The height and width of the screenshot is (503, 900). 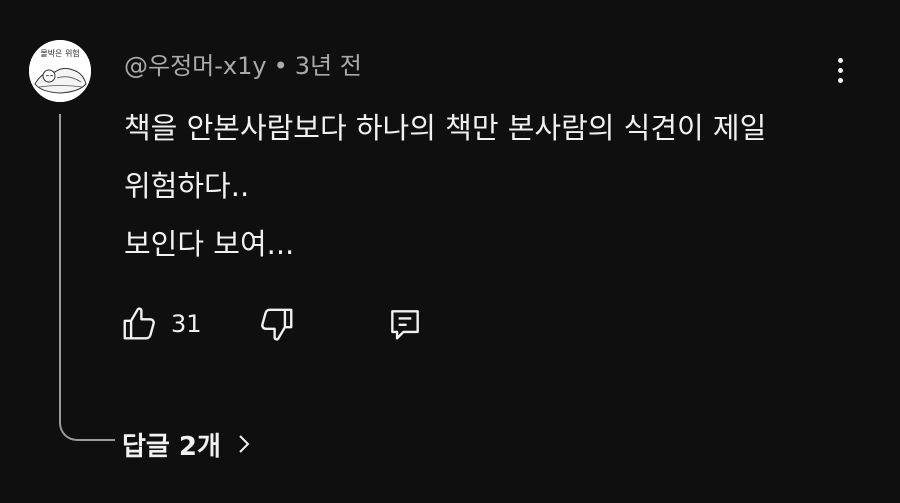 What do you see at coordinates (59, 53) in the screenshot?
I see `avatar-text: 몰박은 위험` at bounding box center [59, 53].